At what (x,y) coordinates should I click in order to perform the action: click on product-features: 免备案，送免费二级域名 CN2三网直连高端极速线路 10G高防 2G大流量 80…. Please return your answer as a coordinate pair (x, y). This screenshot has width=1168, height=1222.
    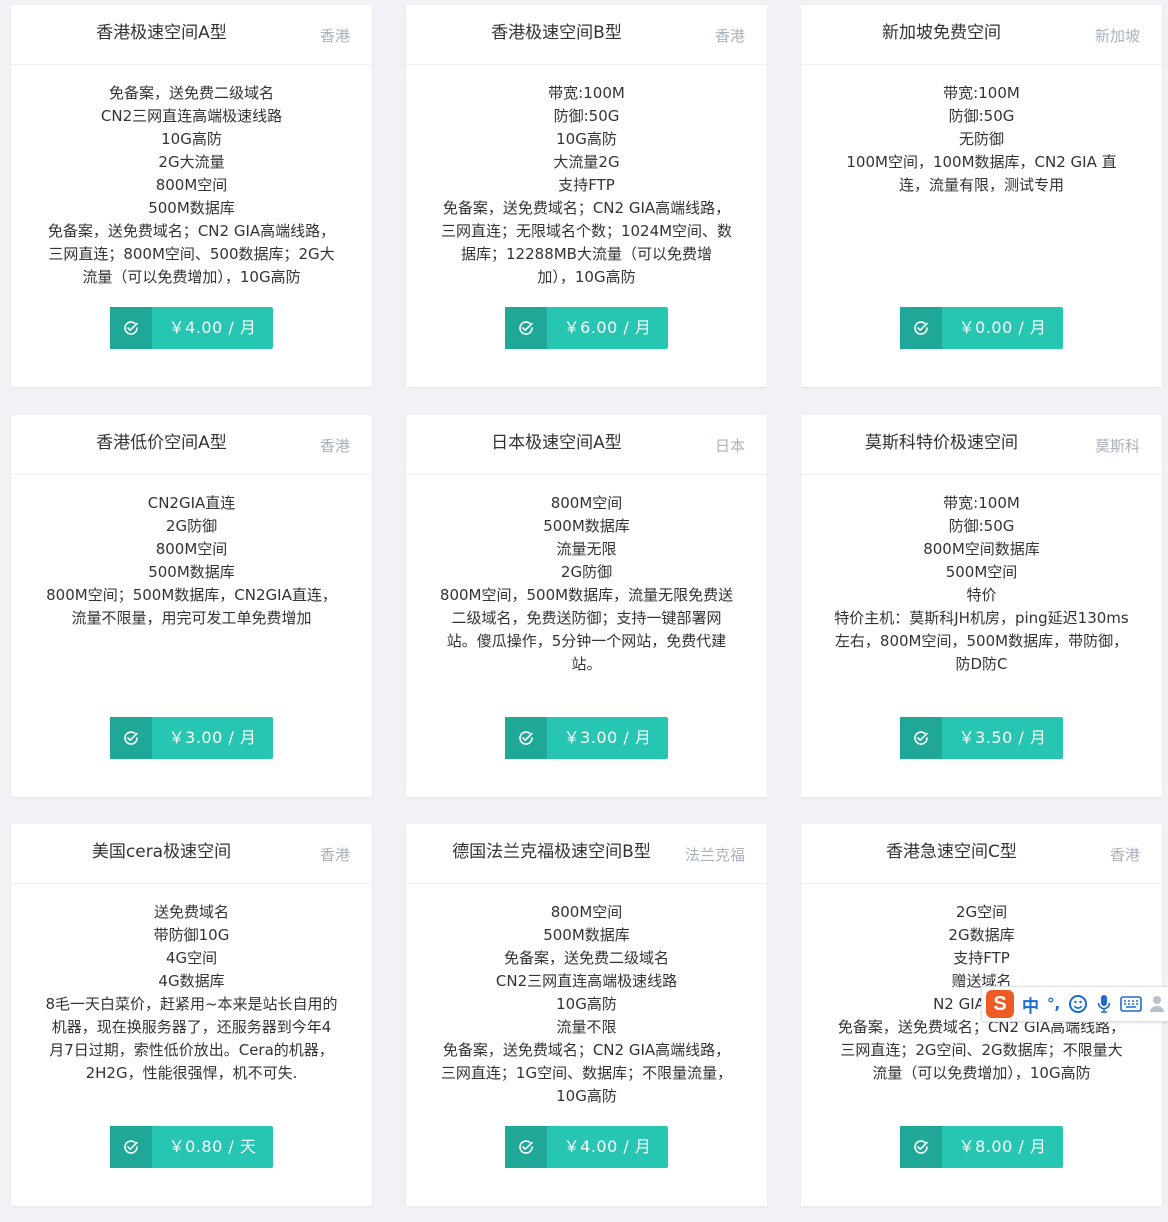
    Looking at the image, I should click on (191, 185).